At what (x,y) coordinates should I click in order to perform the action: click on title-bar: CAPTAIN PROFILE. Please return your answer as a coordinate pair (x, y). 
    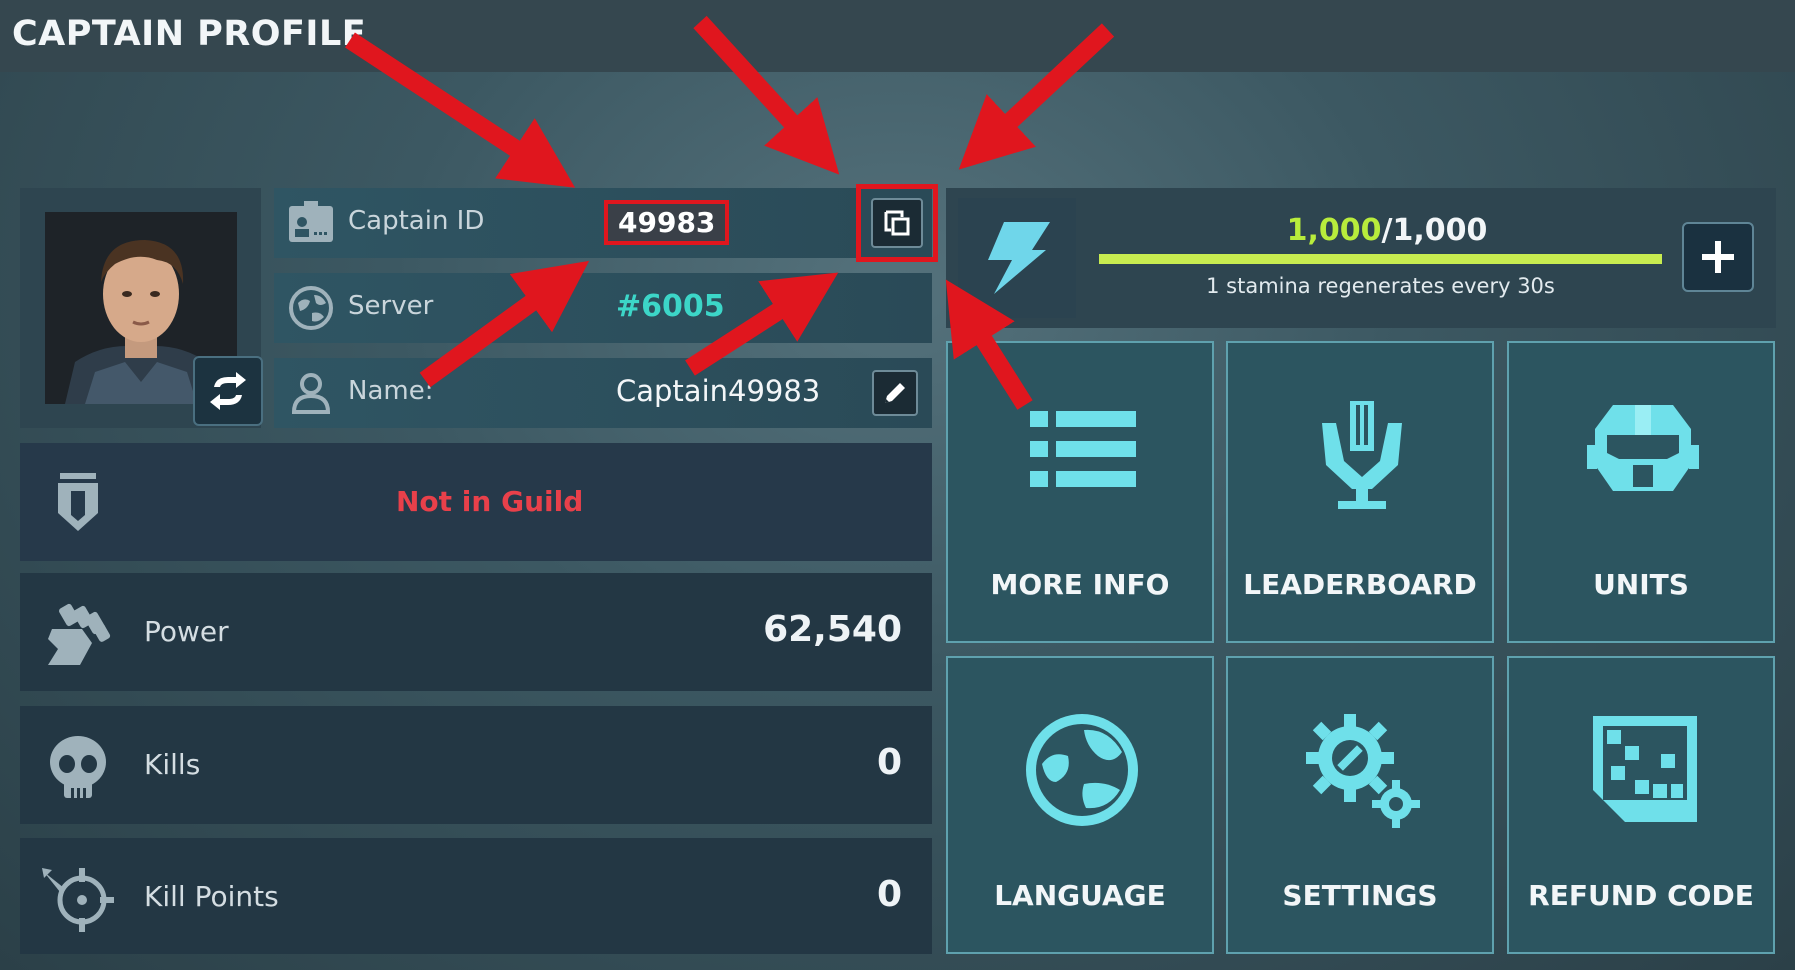
    Looking at the image, I should click on (897, 36).